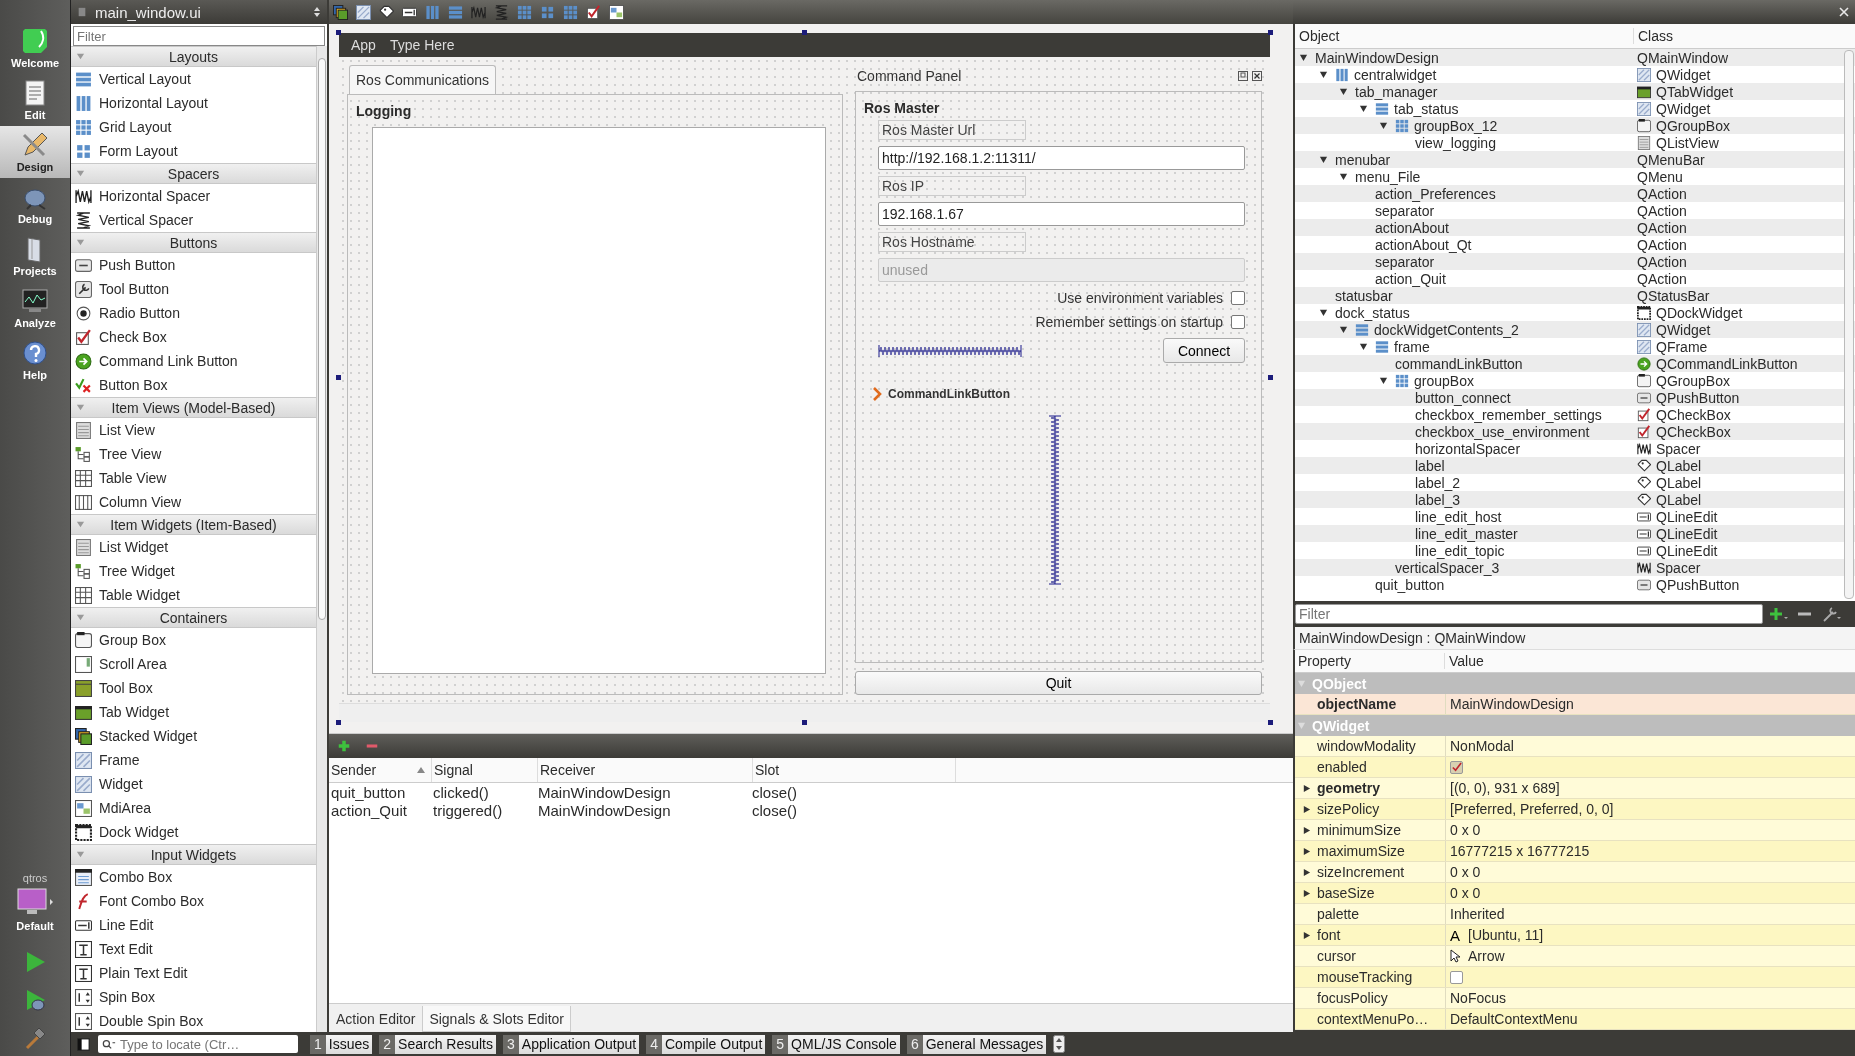  I want to click on object-name: button_connect, so click(1463, 397).